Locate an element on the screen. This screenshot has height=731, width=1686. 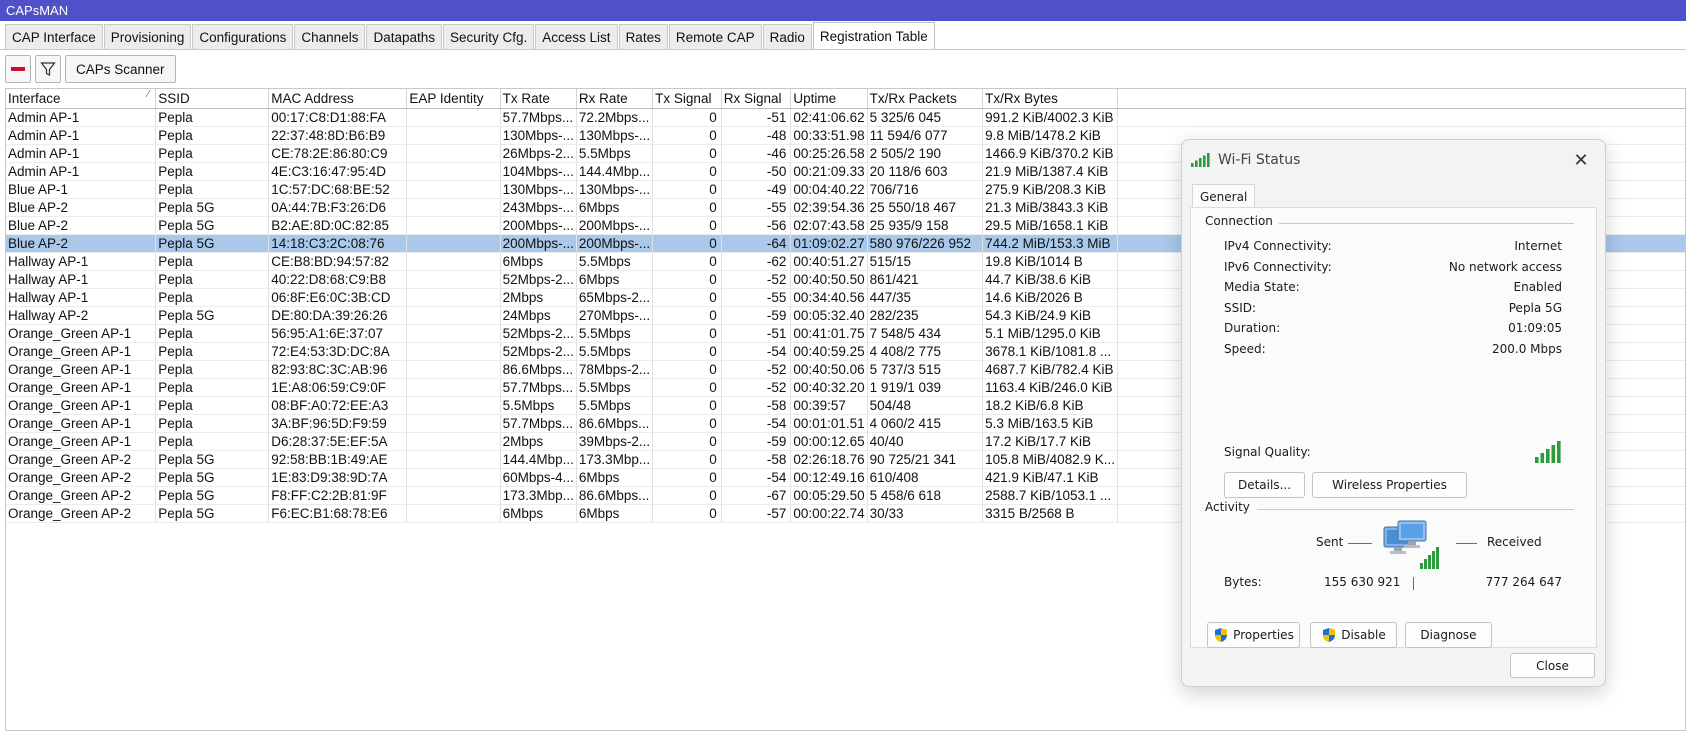
cell-rx-signal: -64 is located at coordinates (756, 243).